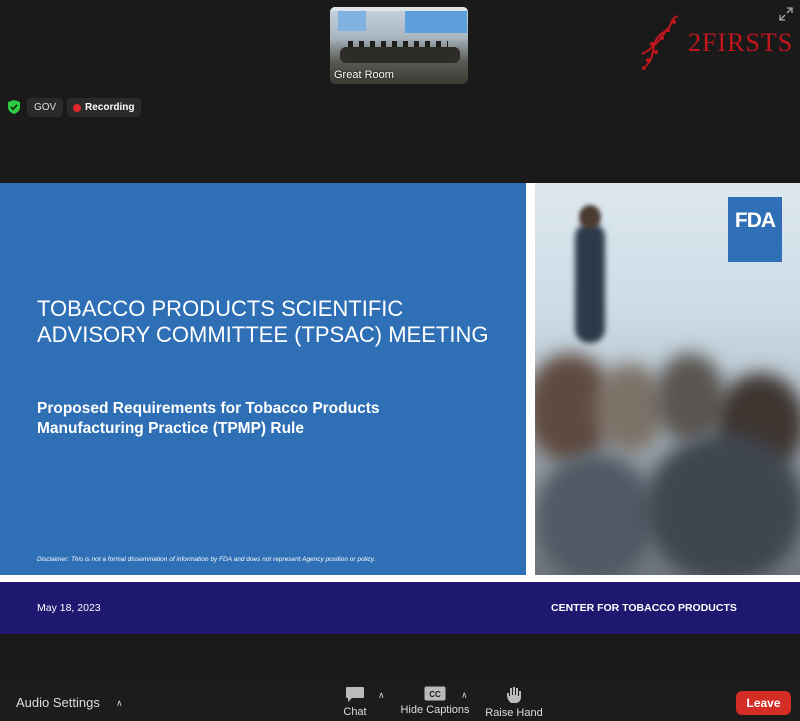 This screenshot has height=721, width=800. Describe the element at coordinates (14, 107) in the screenshot. I see `shield-check-icon` at that location.